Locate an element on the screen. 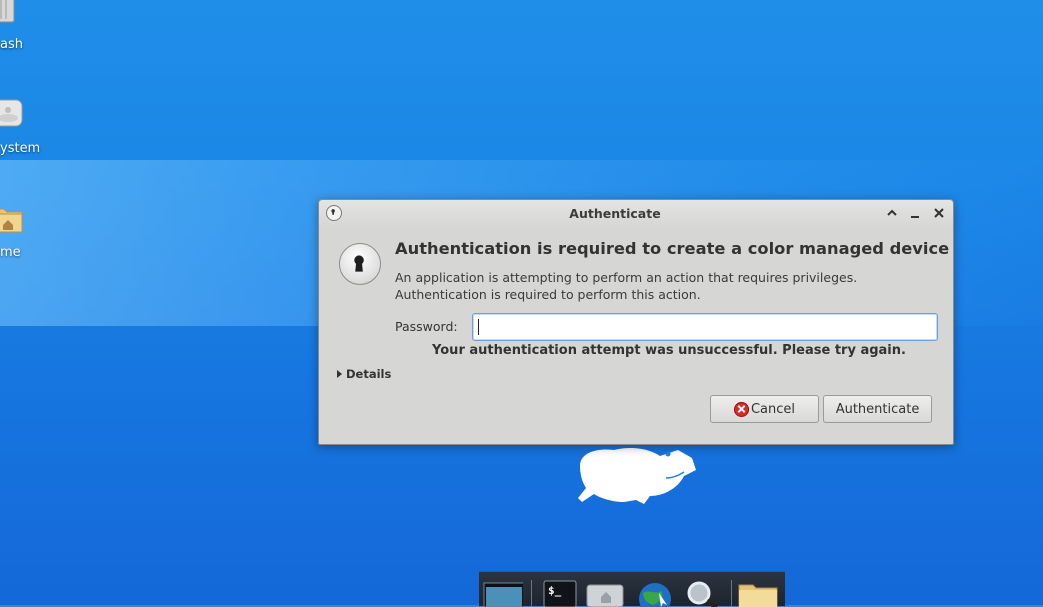 The height and width of the screenshot is (607, 1043). text-caret is located at coordinates (478, 327).